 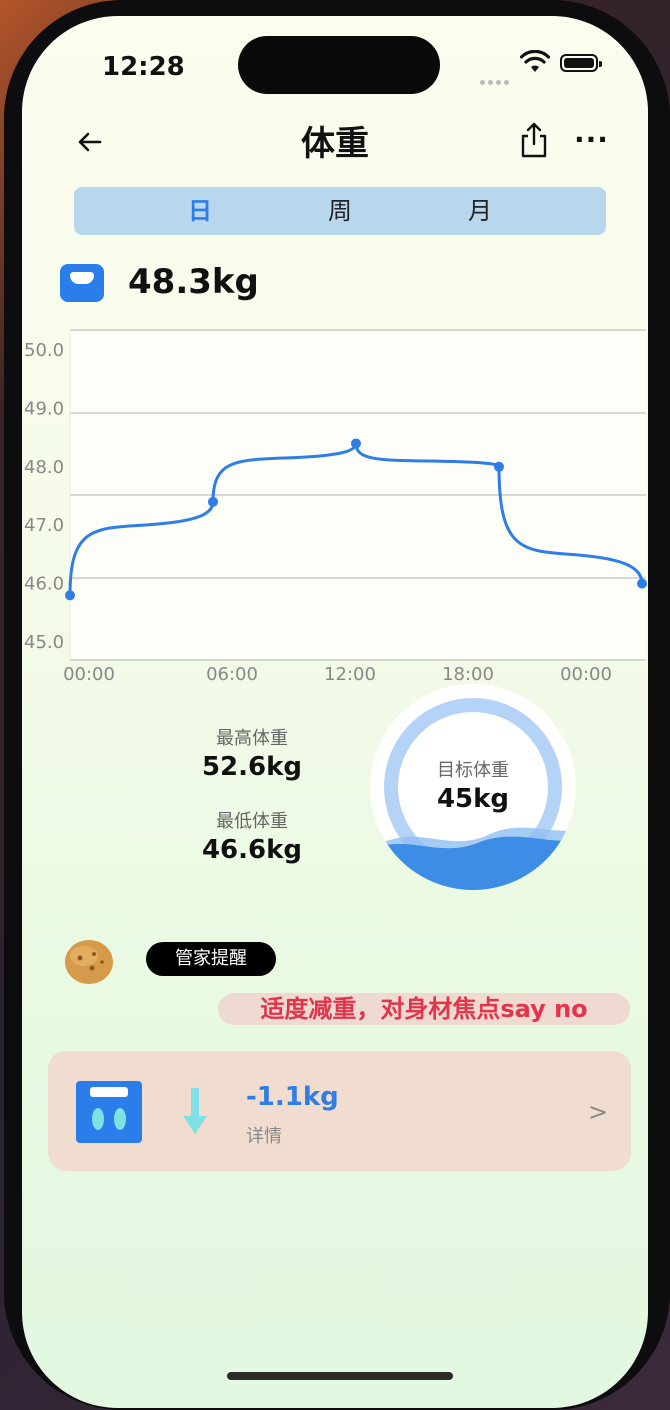 What do you see at coordinates (339, 65) in the screenshot?
I see `dynamic-island` at bounding box center [339, 65].